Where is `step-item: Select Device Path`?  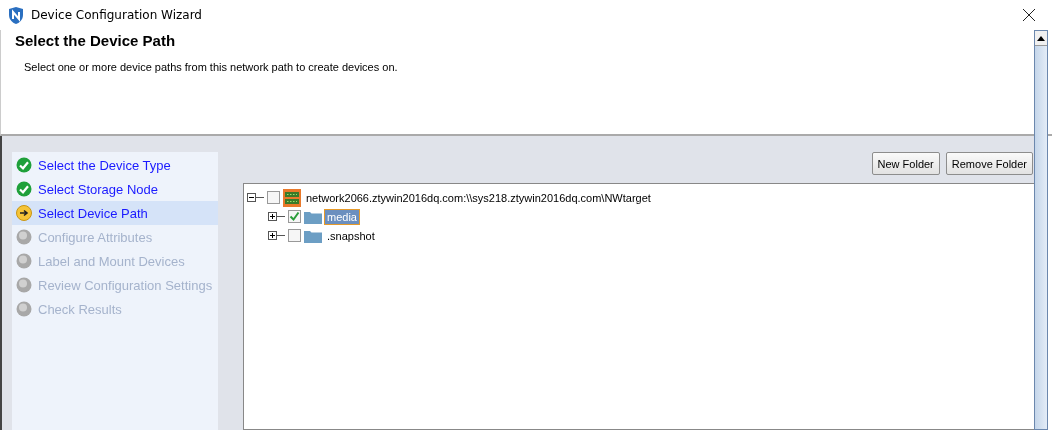 step-item: Select Device Path is located at coordinates (115, 213).